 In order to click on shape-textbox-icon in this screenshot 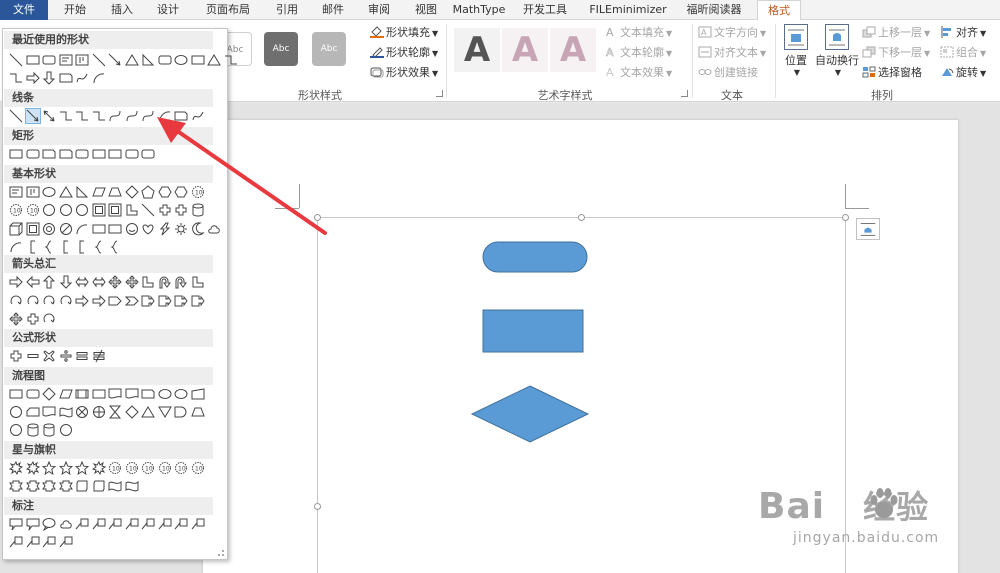, I will do `click(66, 60)`.